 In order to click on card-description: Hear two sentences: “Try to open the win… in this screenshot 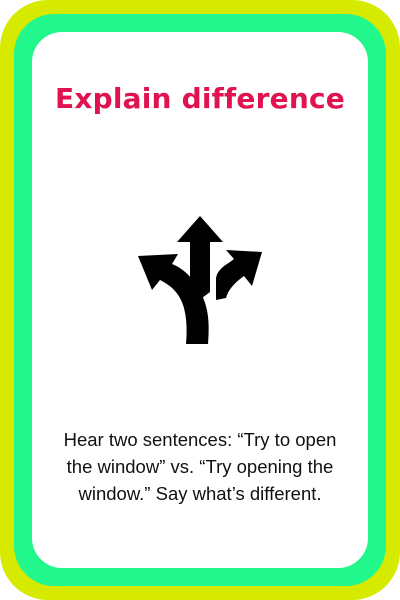, I will do `click(200, 466)`.